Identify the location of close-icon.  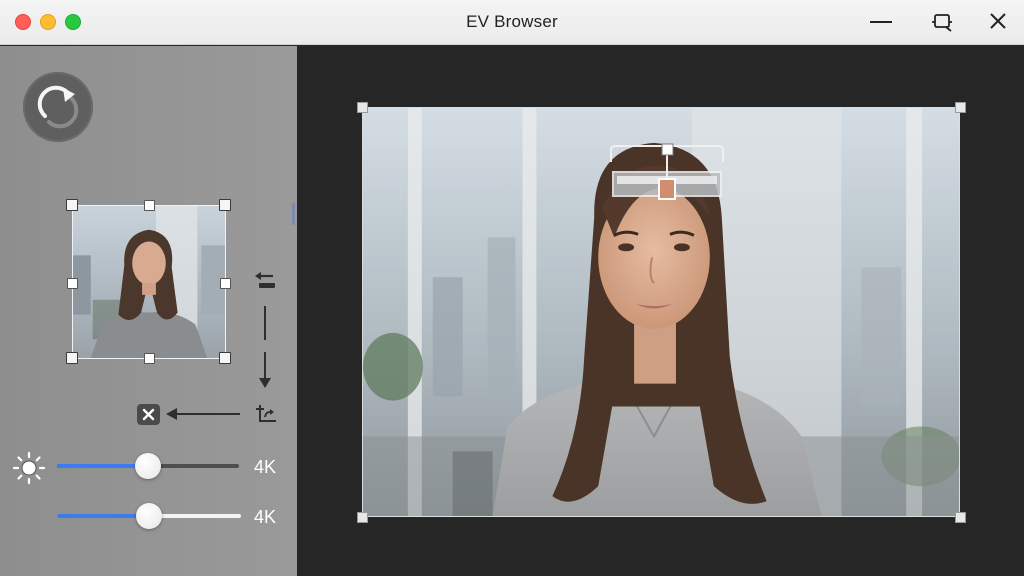
(998, 22).